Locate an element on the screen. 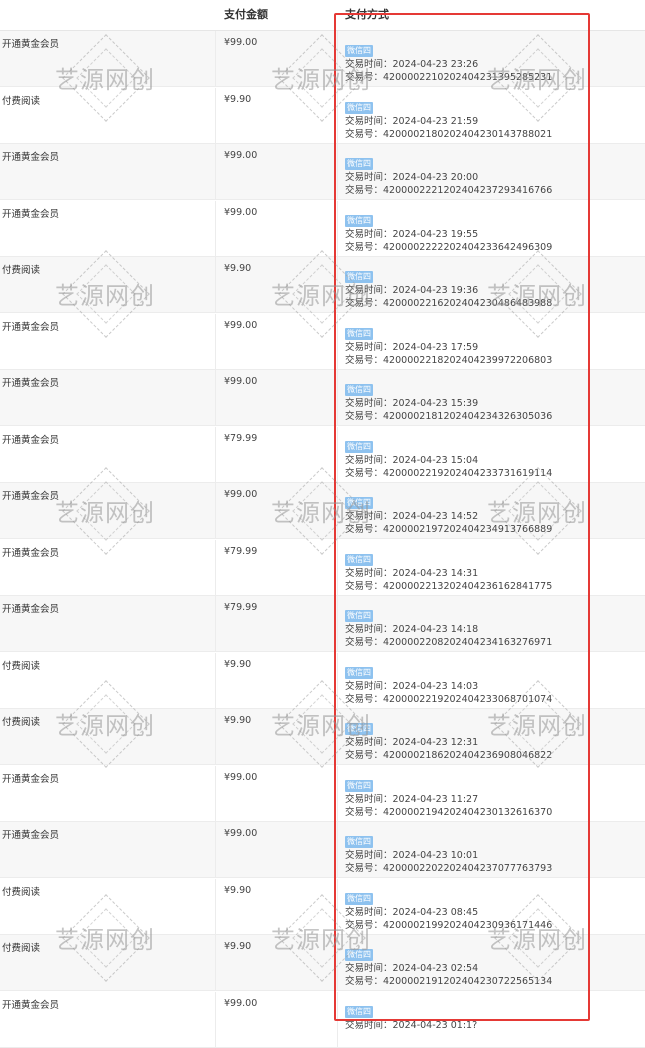 This screenshot has height=1048, width=645. transaction-number-value: 4200002202202404237077763793 is located at coordinates (468, 868).